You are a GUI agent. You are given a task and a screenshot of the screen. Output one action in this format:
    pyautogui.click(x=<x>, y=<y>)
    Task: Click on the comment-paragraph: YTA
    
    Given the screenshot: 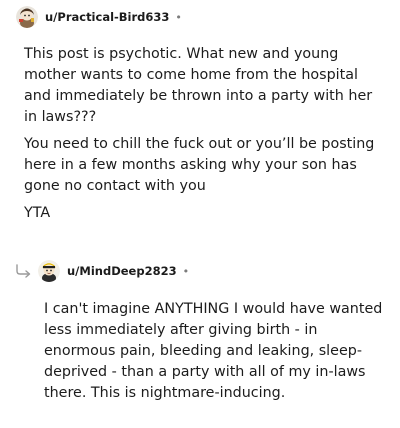 What is the action you would take?
    pyautogui.click(x=37, y=213)
    